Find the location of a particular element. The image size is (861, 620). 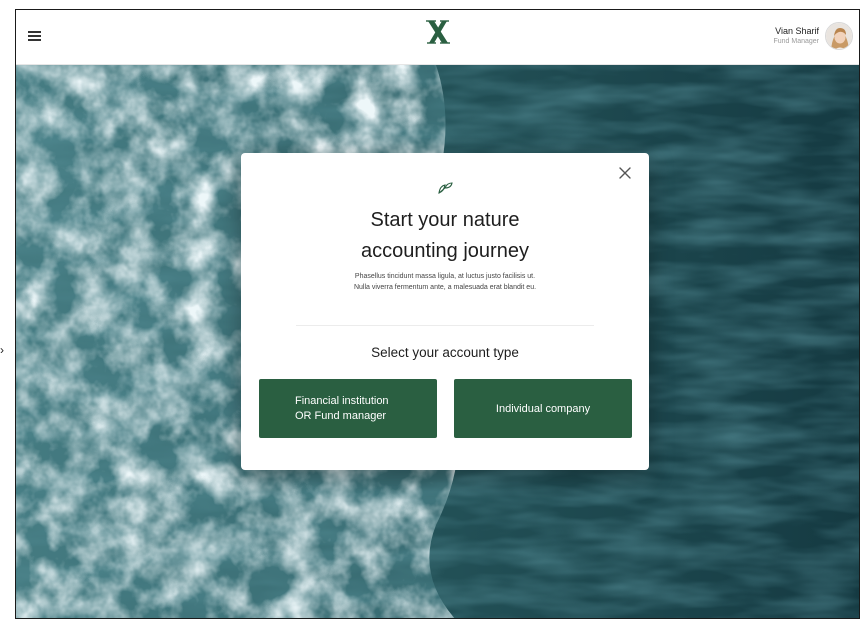

user-info: Vian Sharif Fund Manager is located at coordinates (796, 36).